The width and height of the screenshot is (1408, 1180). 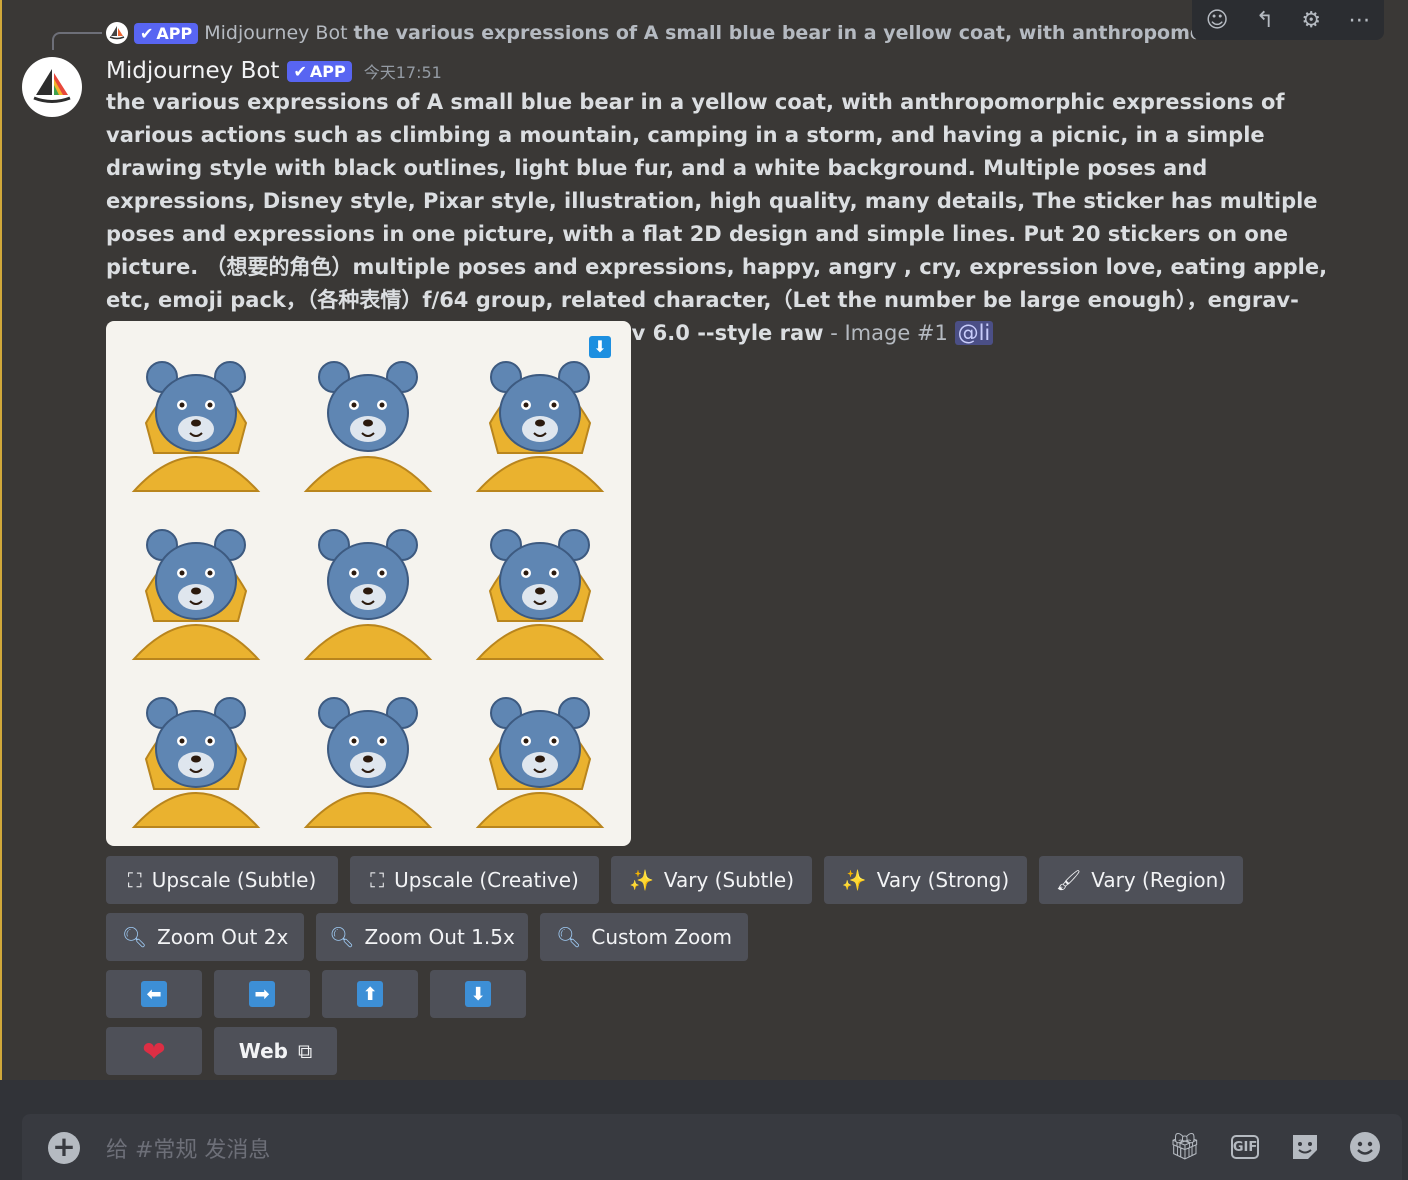 What do you see at coordinates (974, 333) in the screenshot?
I see `user-mention: @li` at bounding box center [974, 333].